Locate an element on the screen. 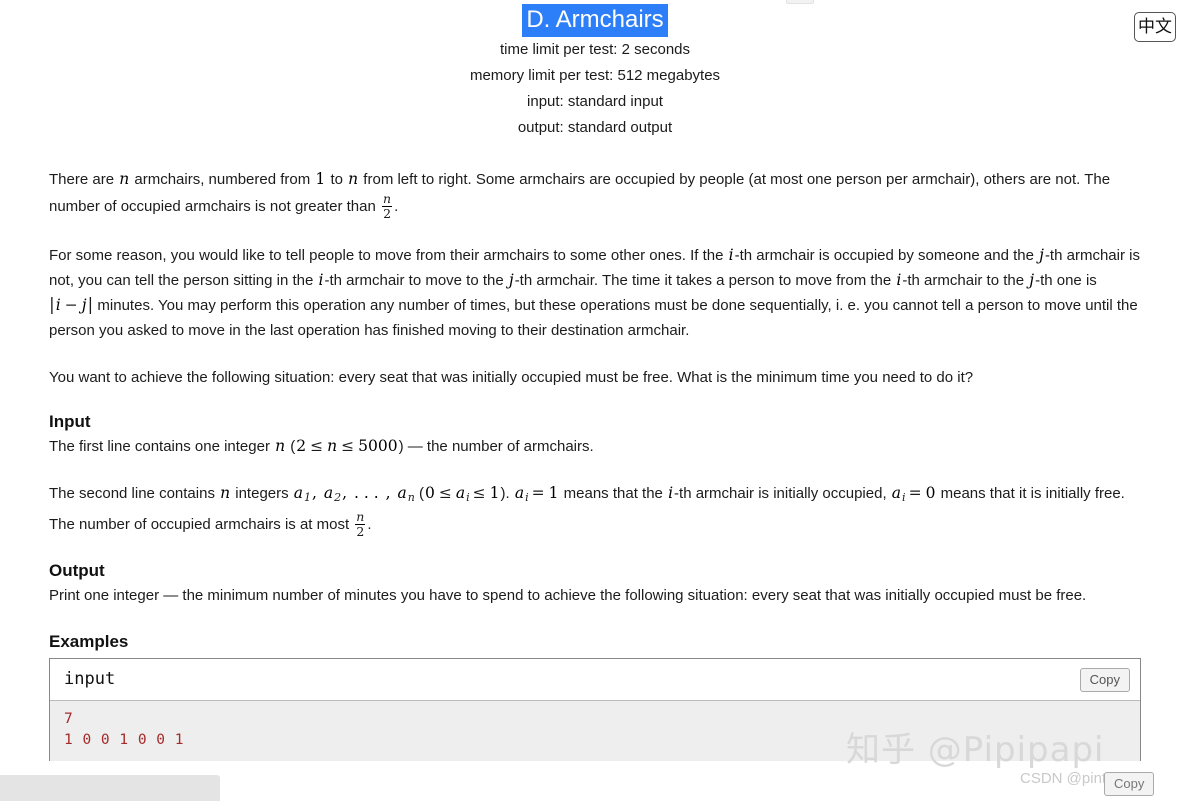  copy-output-button: Copy is located at coordinates (1129, 784).